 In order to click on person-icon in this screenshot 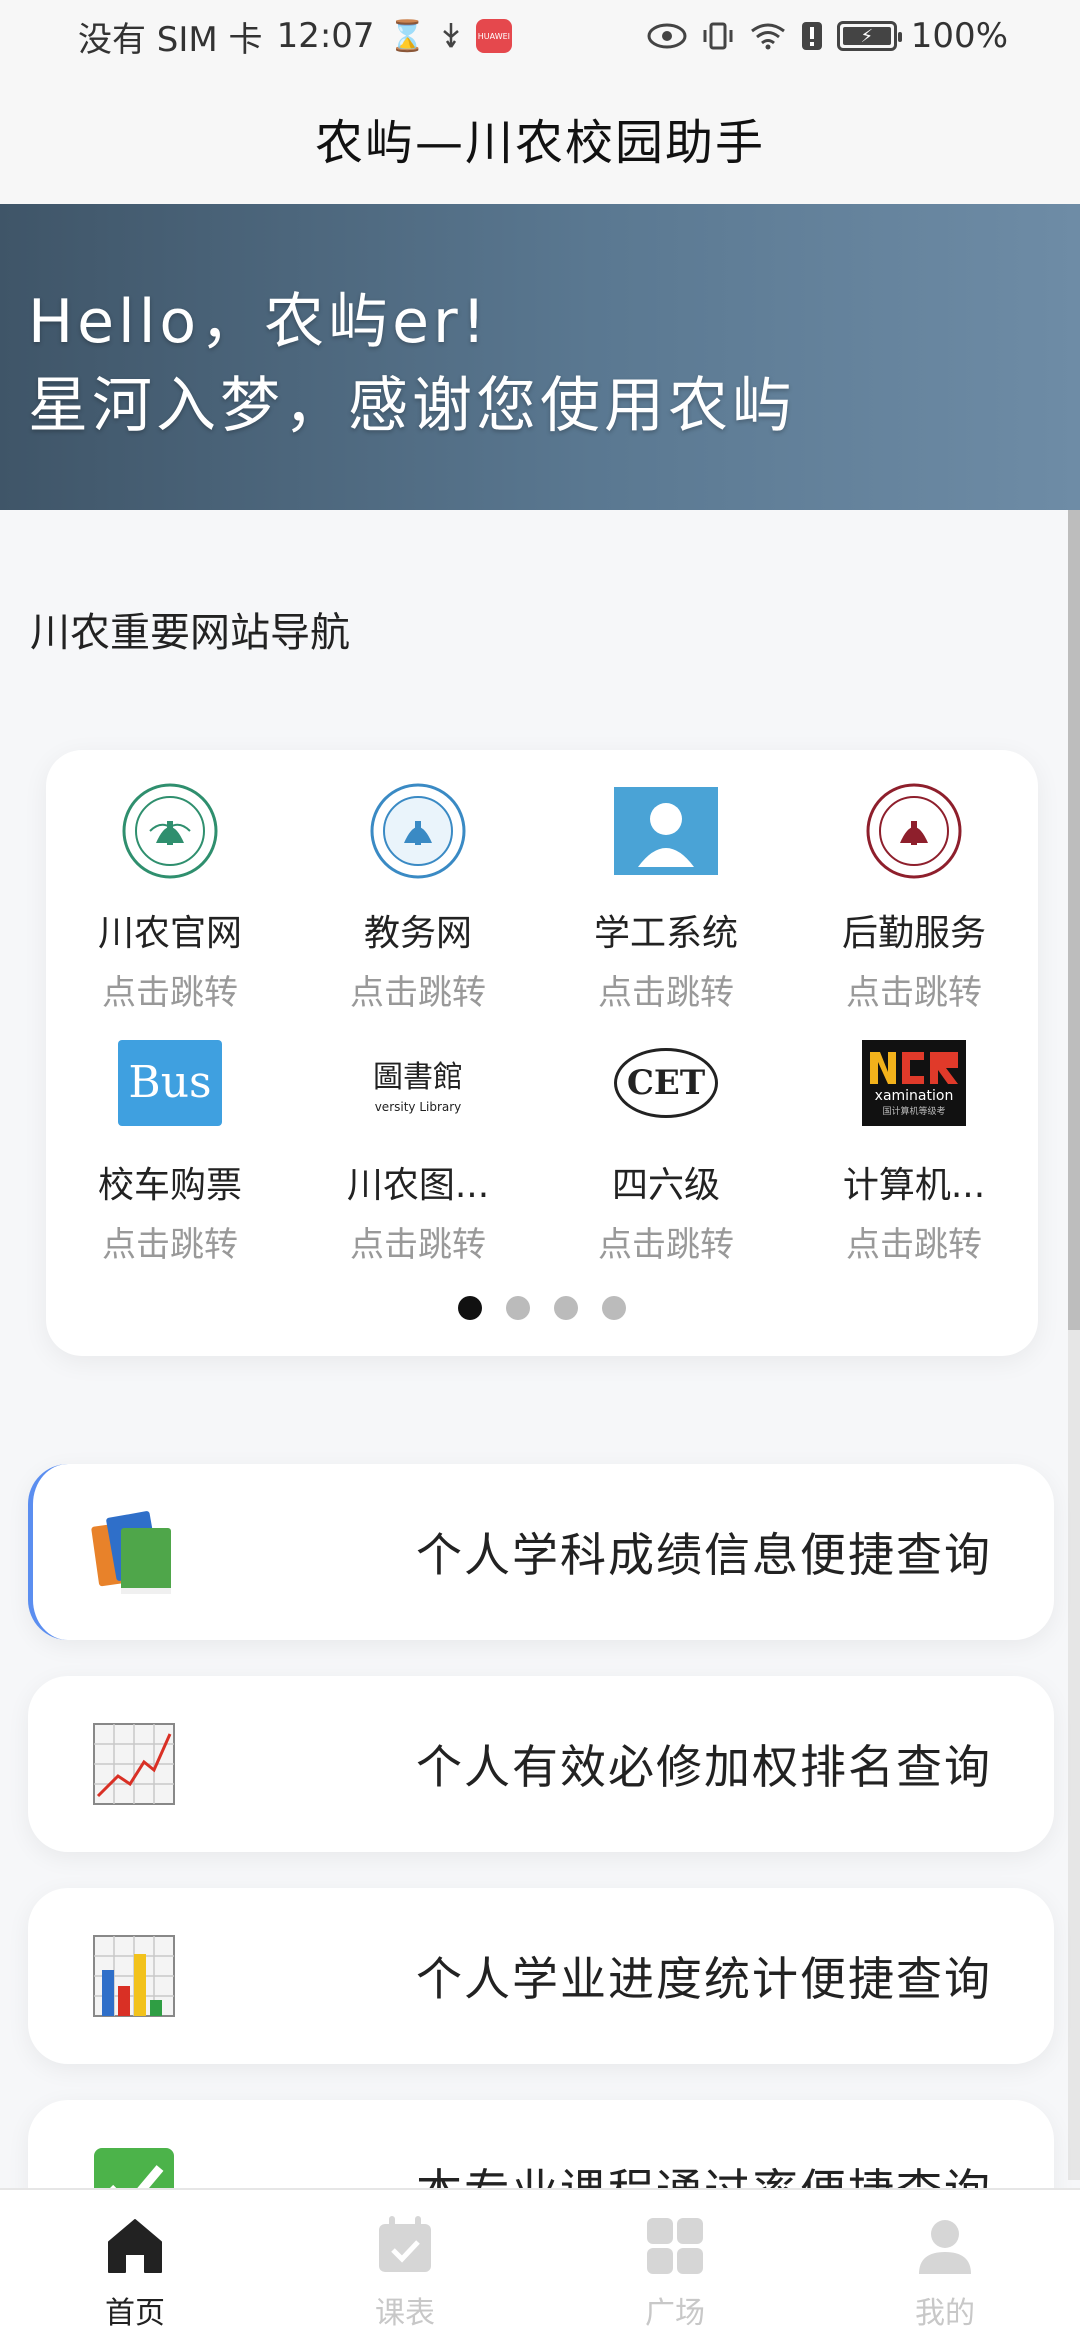, I will do `click(666, 831)`.